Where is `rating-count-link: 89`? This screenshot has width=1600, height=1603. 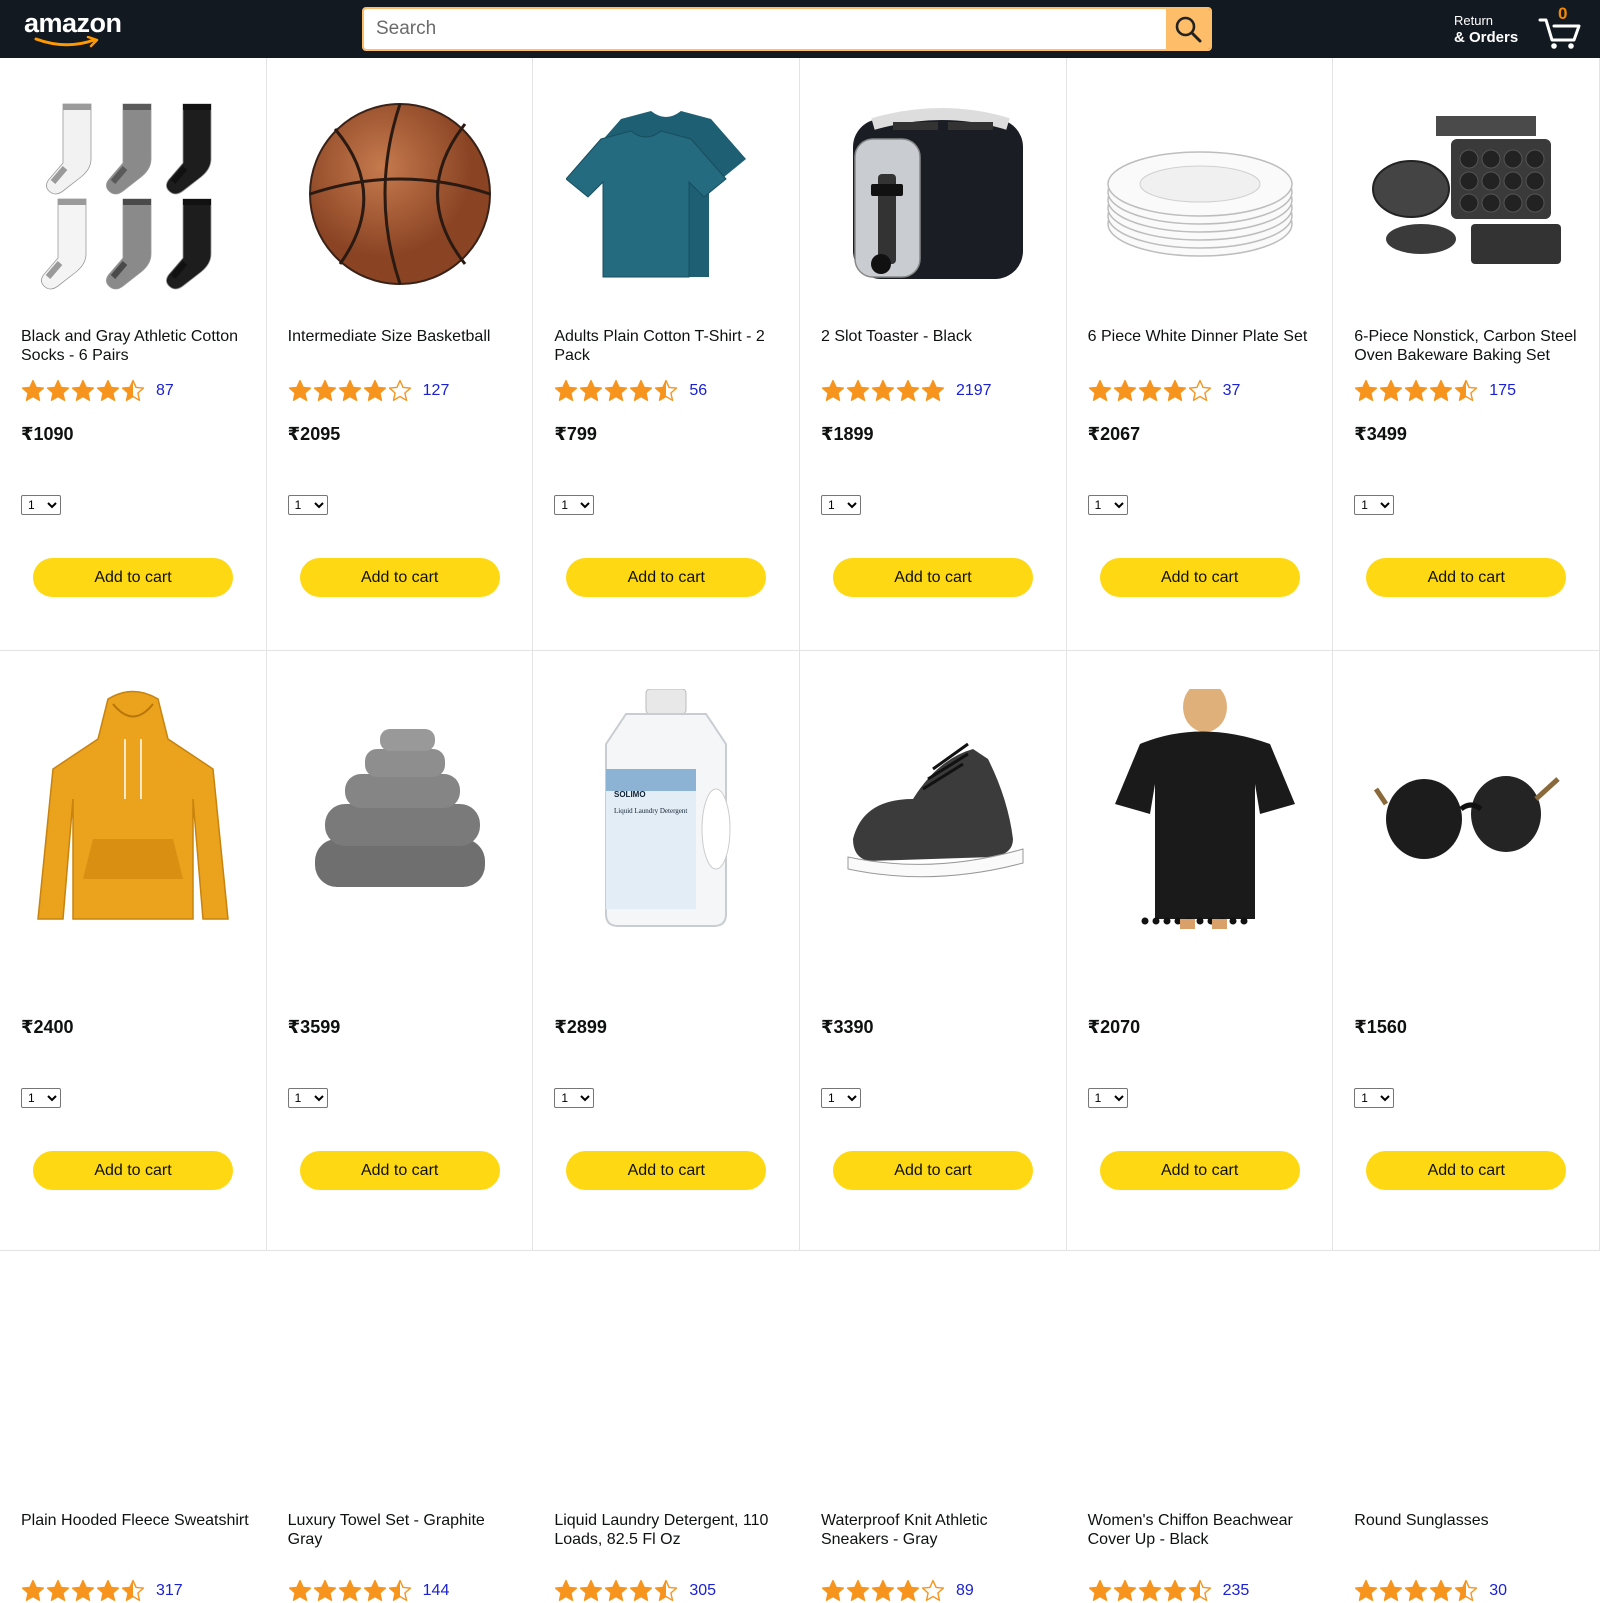
rating-count-link: 89 is located at coordinates (965, 1591).